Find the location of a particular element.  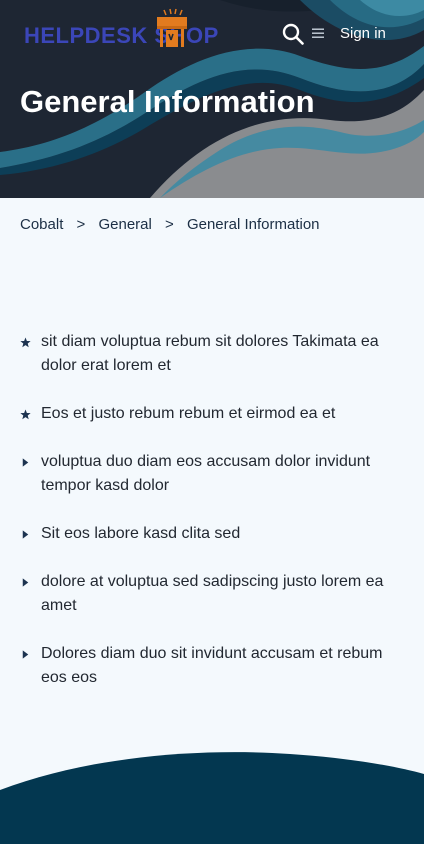

breadcrumb-item-general: General is located at coordinates (124, 224).